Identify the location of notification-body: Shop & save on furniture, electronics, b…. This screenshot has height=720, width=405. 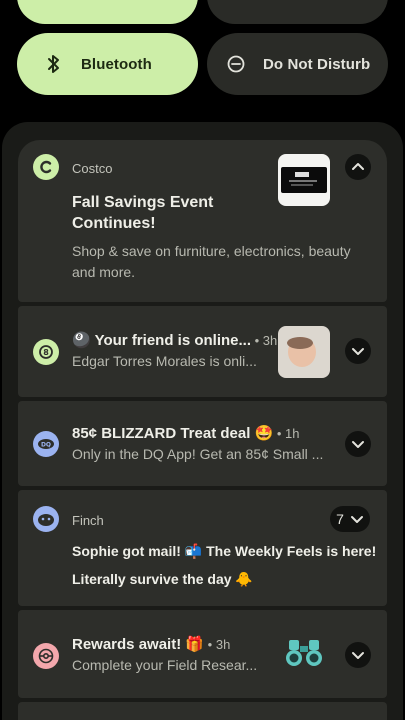
(211, 251).